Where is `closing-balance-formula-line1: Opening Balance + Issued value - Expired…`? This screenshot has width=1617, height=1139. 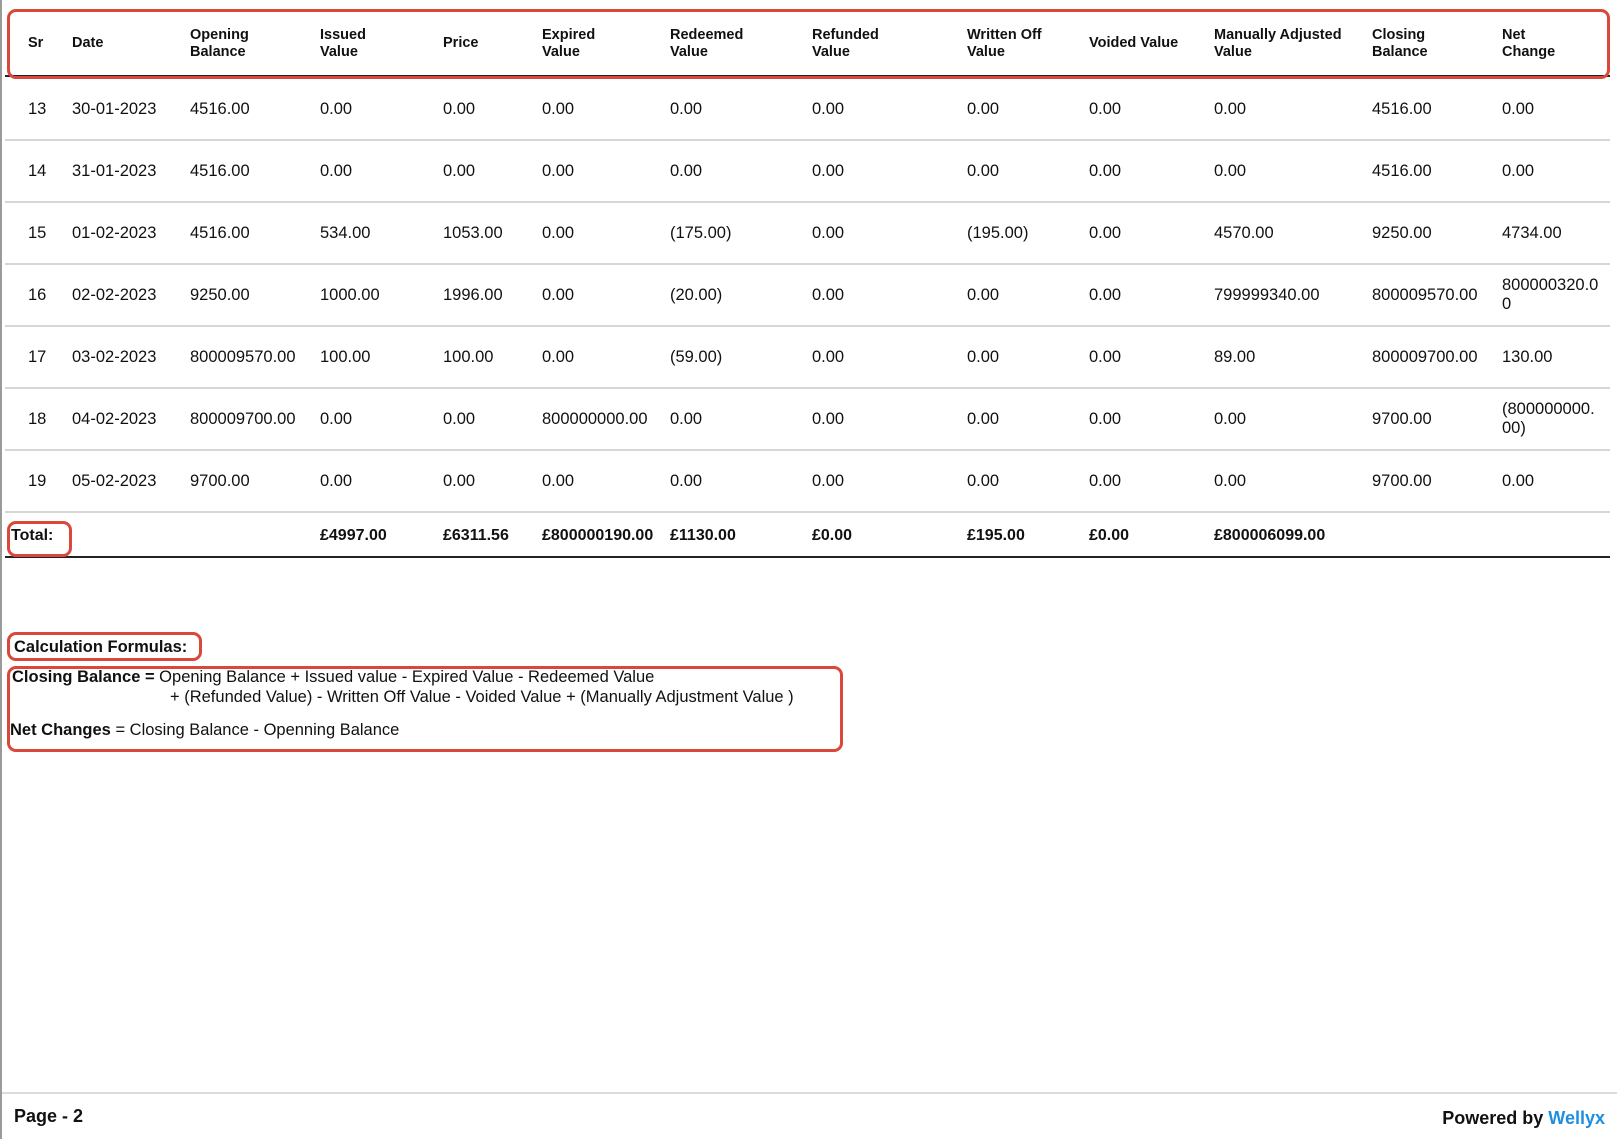
closing-balance-formula-line1: Opening Balance + Issued value - Expired… is located at coordinates (404, 677).